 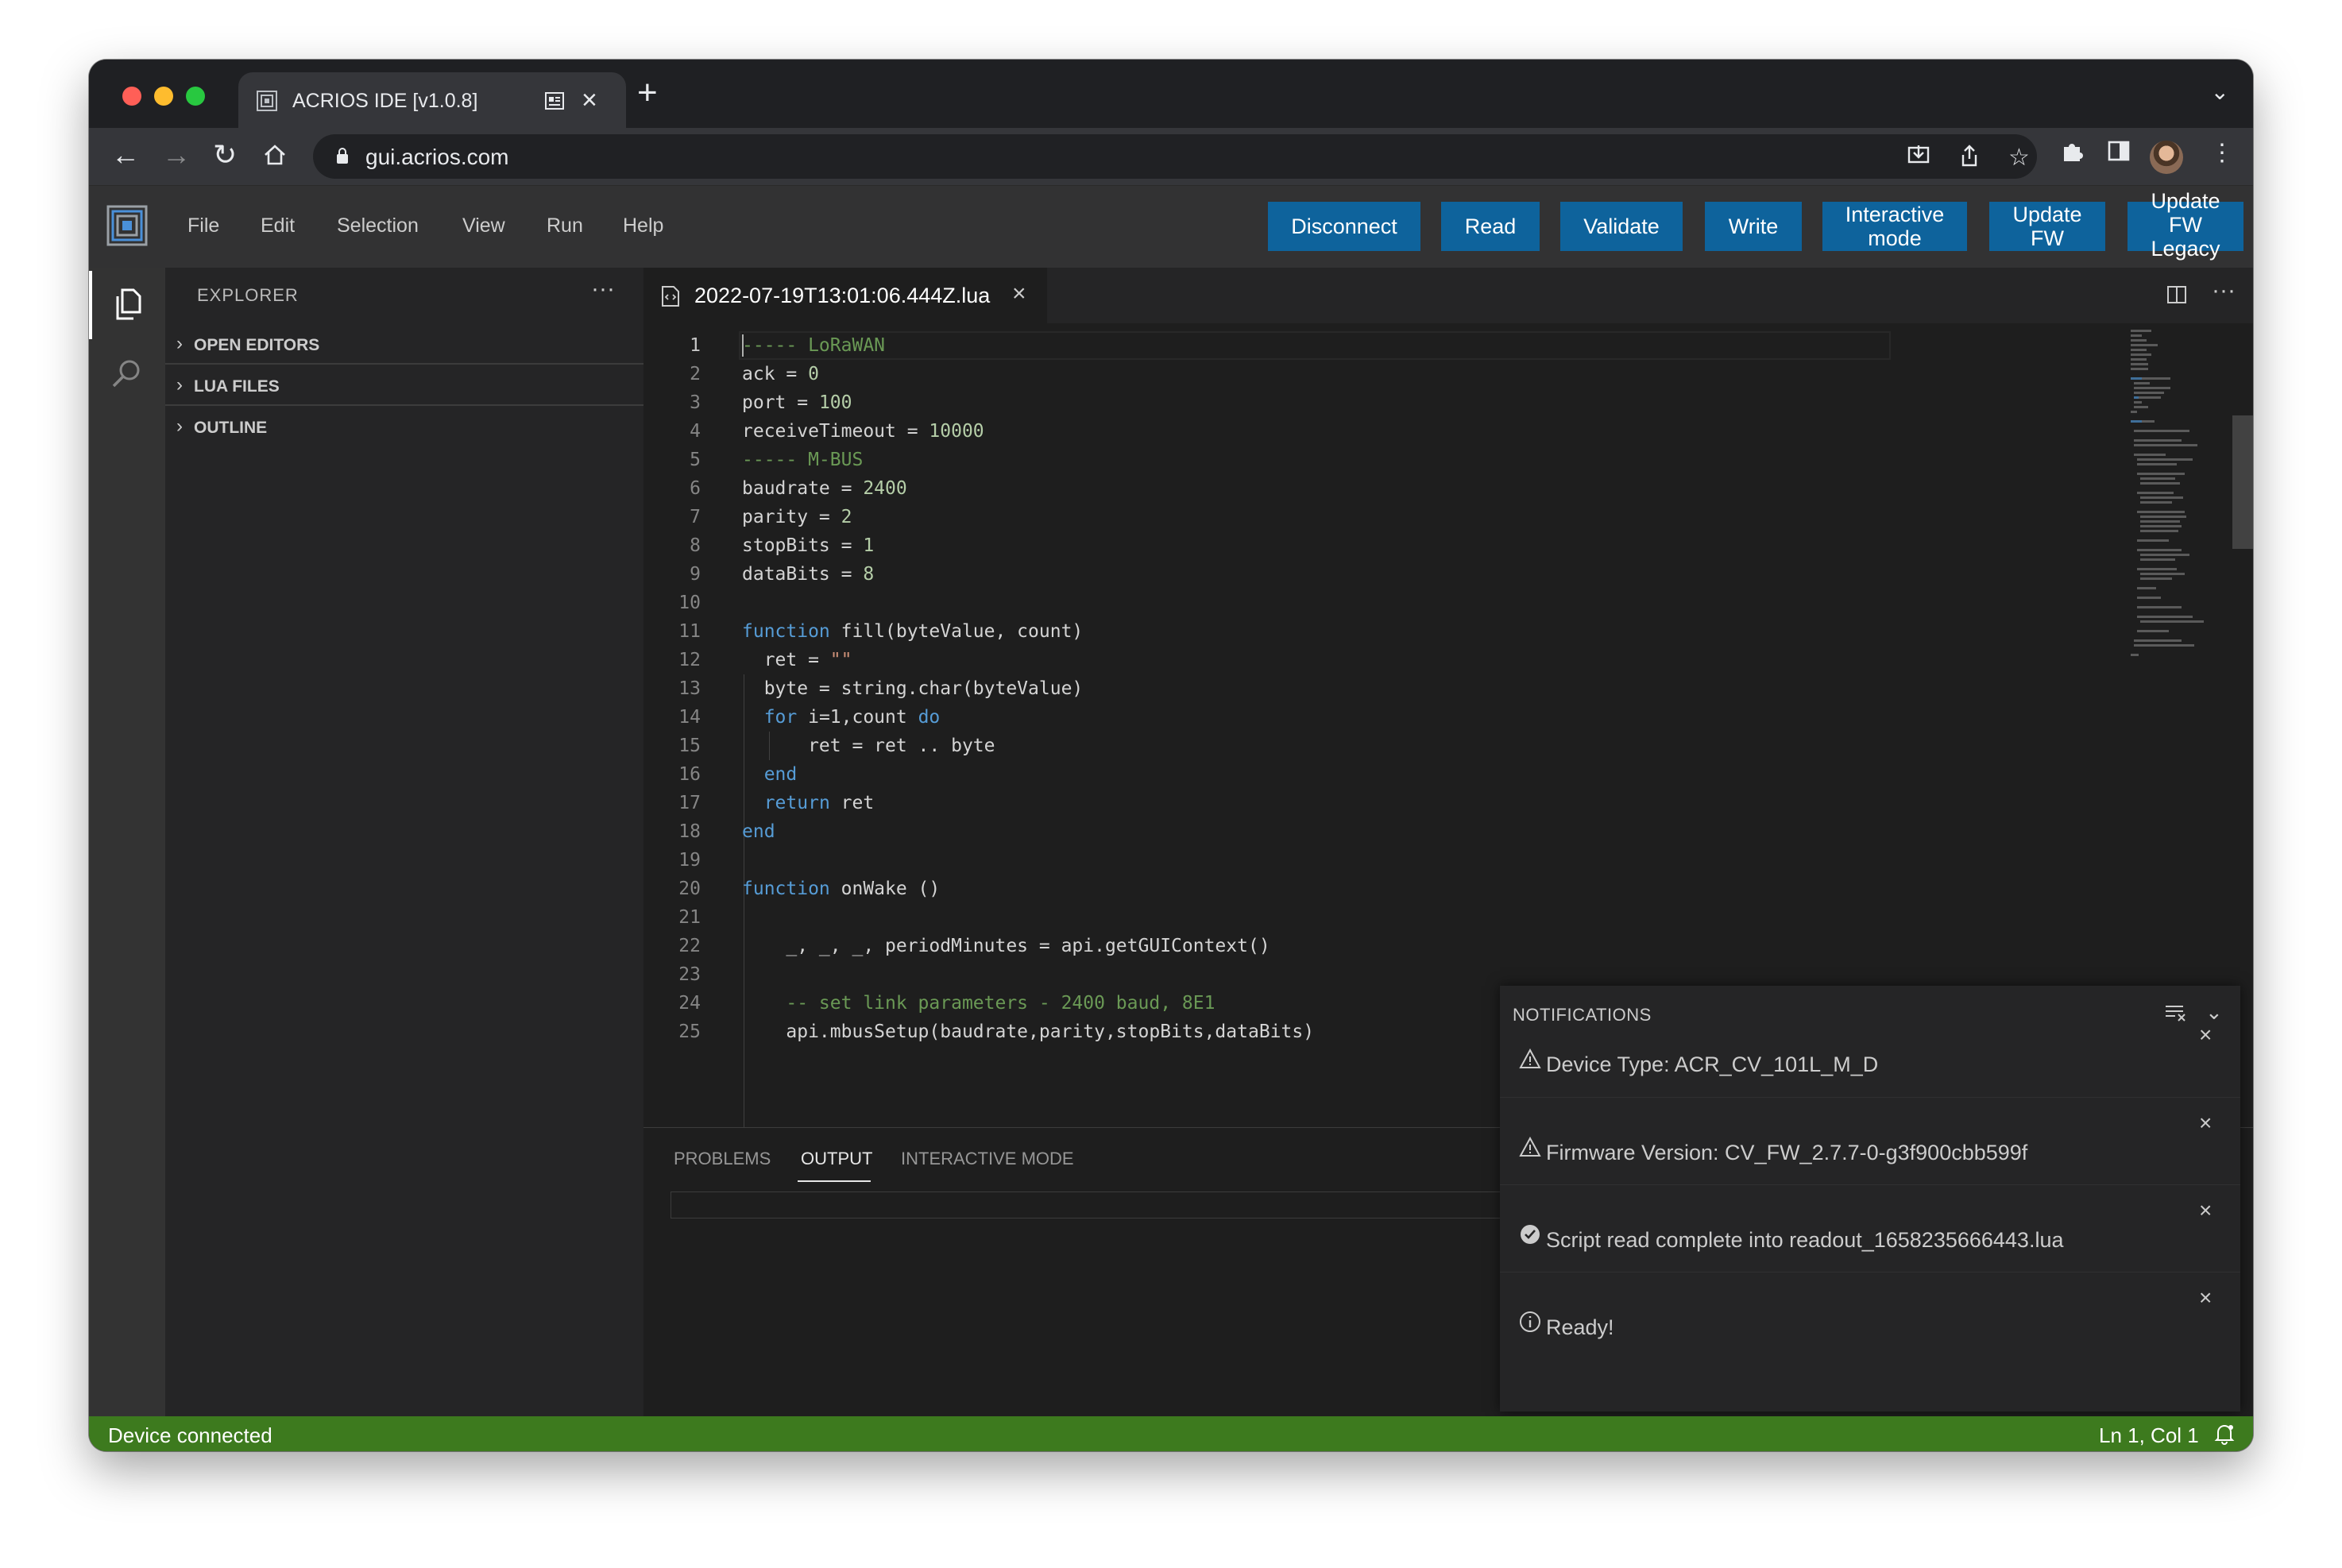 I want to click on line-number: 11, so click(x=689, y=631).